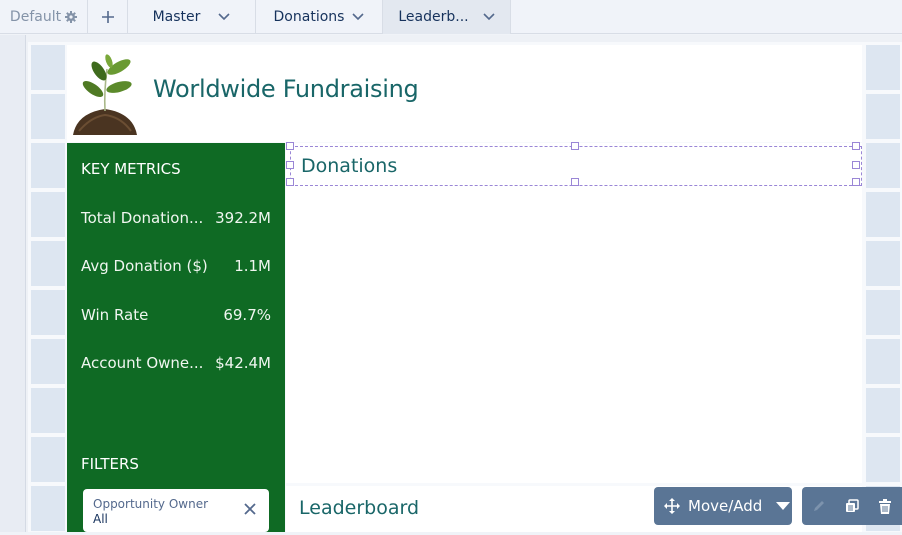  Describe the element at coordinates (243, 363) in the screenshot. I see `metric-value: $42.4M` at that location.